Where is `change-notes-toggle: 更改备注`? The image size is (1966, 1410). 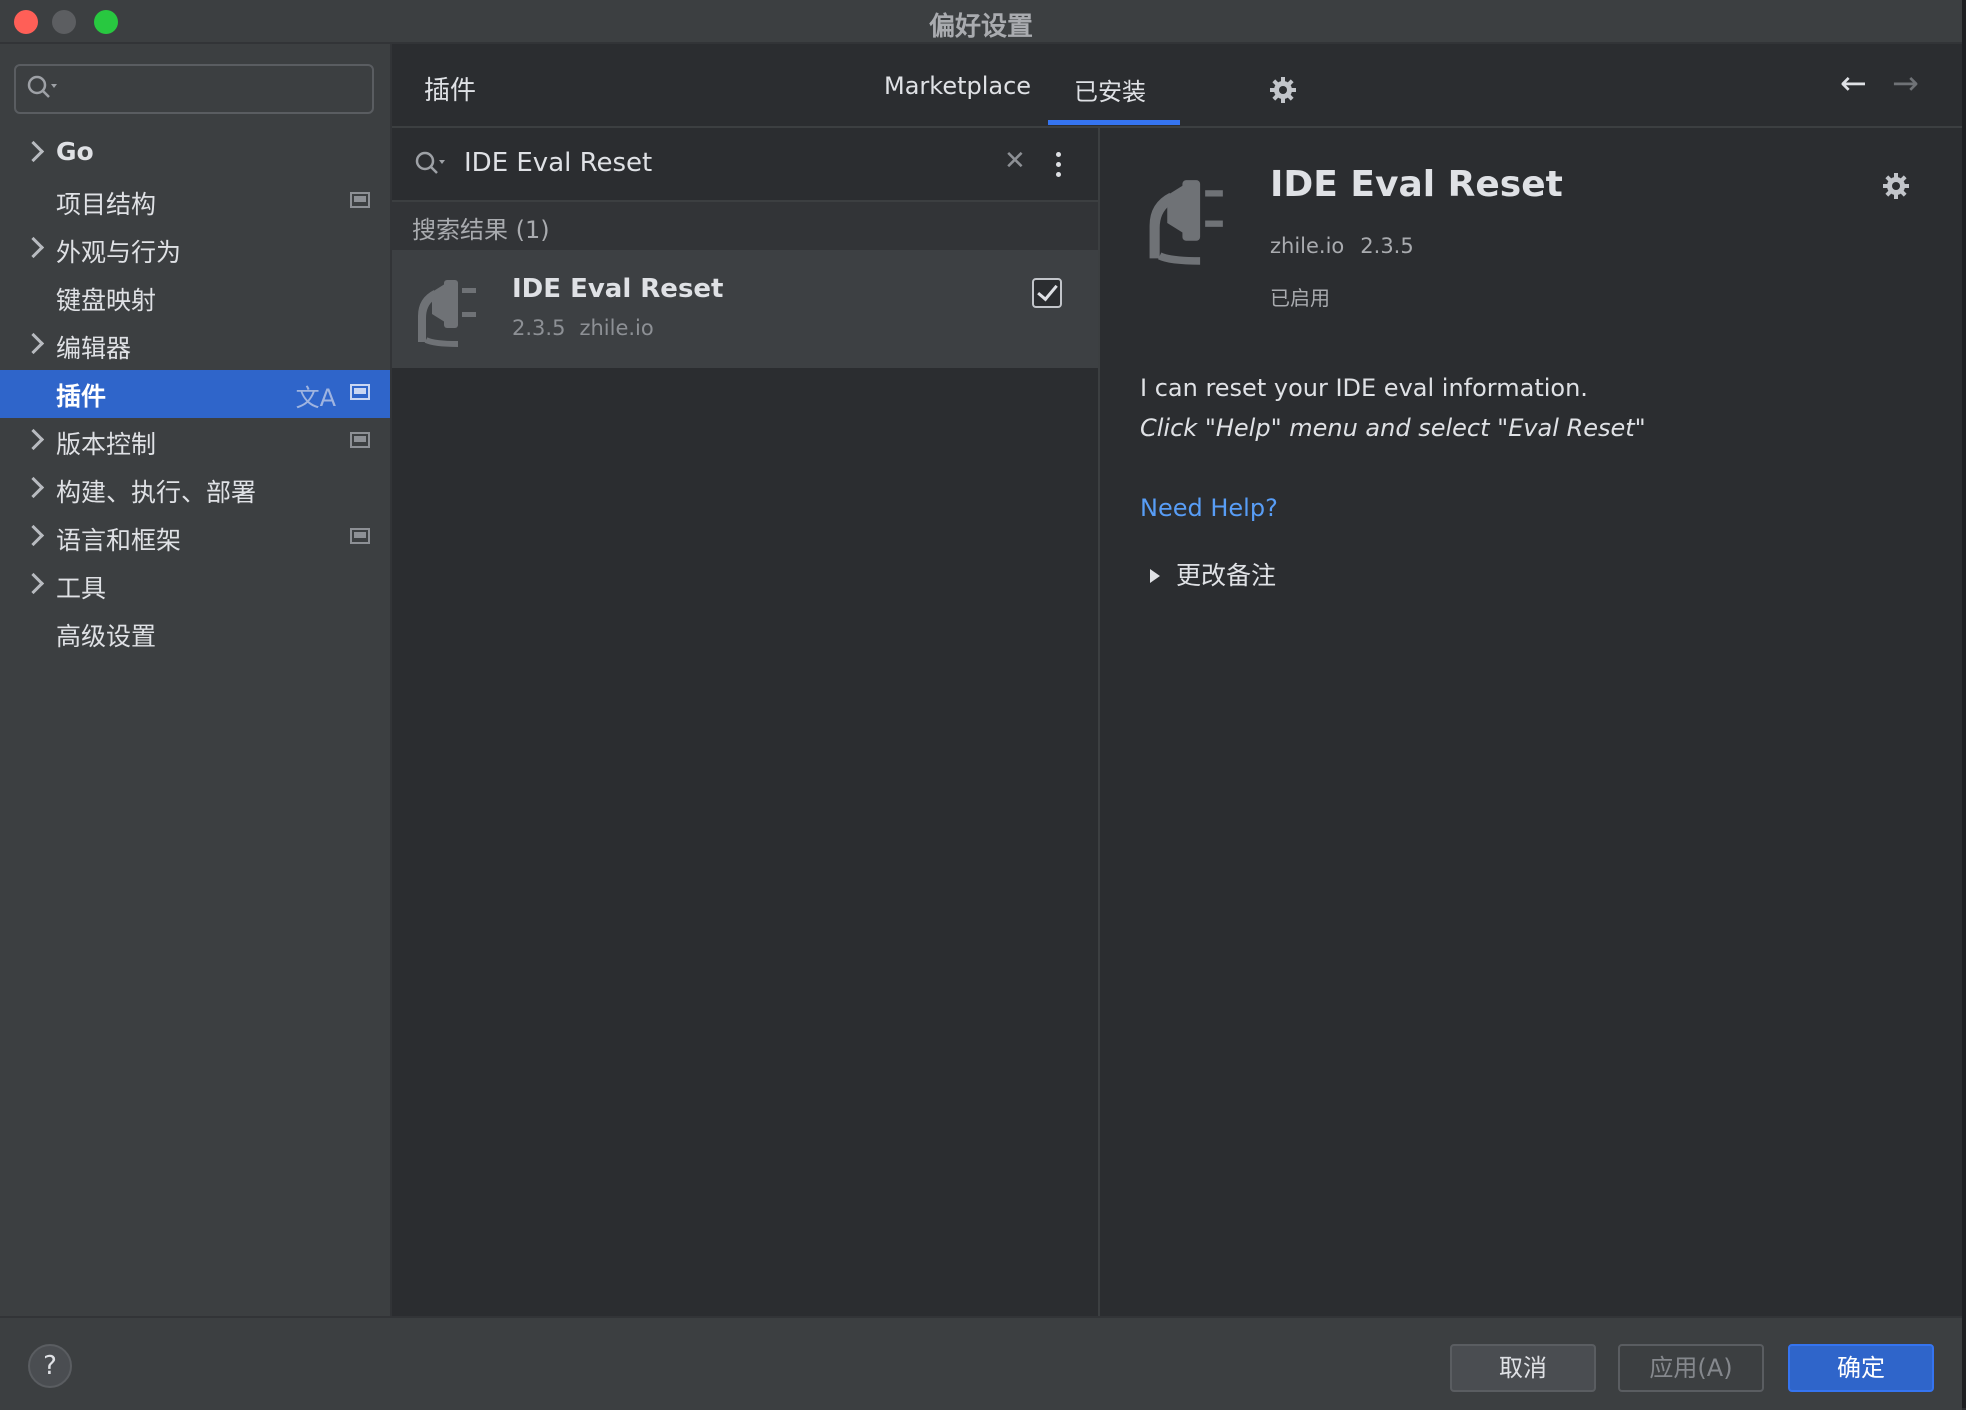 change-notes-toggle: 更改备注 is located at coordinates (1208, 574).